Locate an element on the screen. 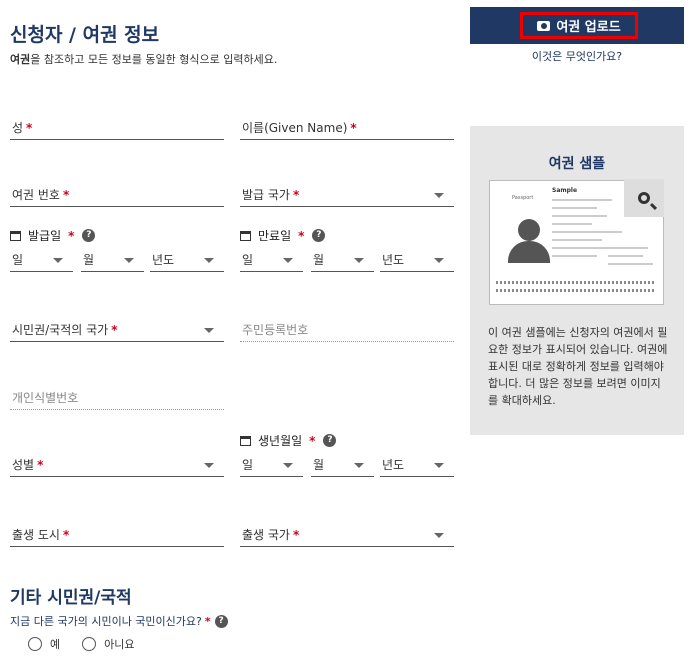 Image resolution: width=693 pixels, height=667 pixels. passport-number-field: 여권 번호 * is located at coordinates (117, 196).